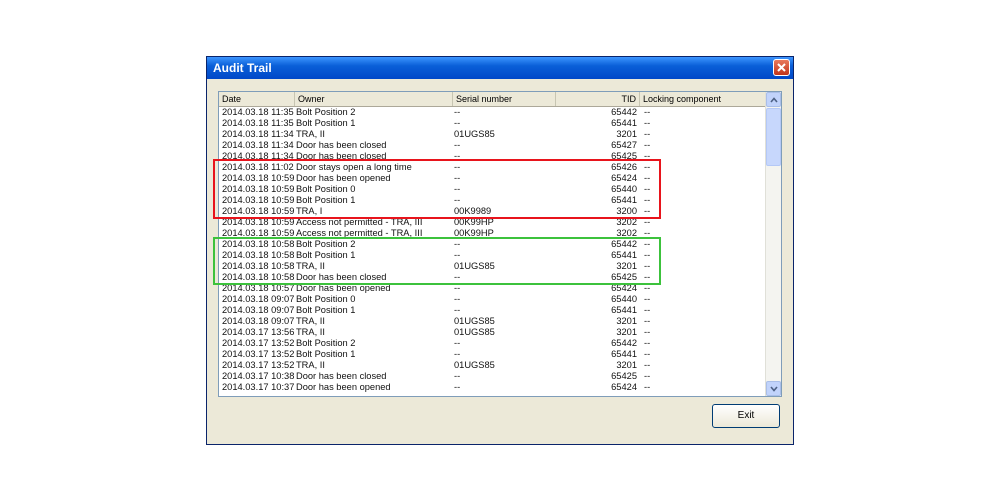 Image resolution: width=1000 pixels, height=500 pixels. I want to click on table-row: 2014.03.17 13:56 TRA, II 01UGS85 3201 --, so click(493, 332).